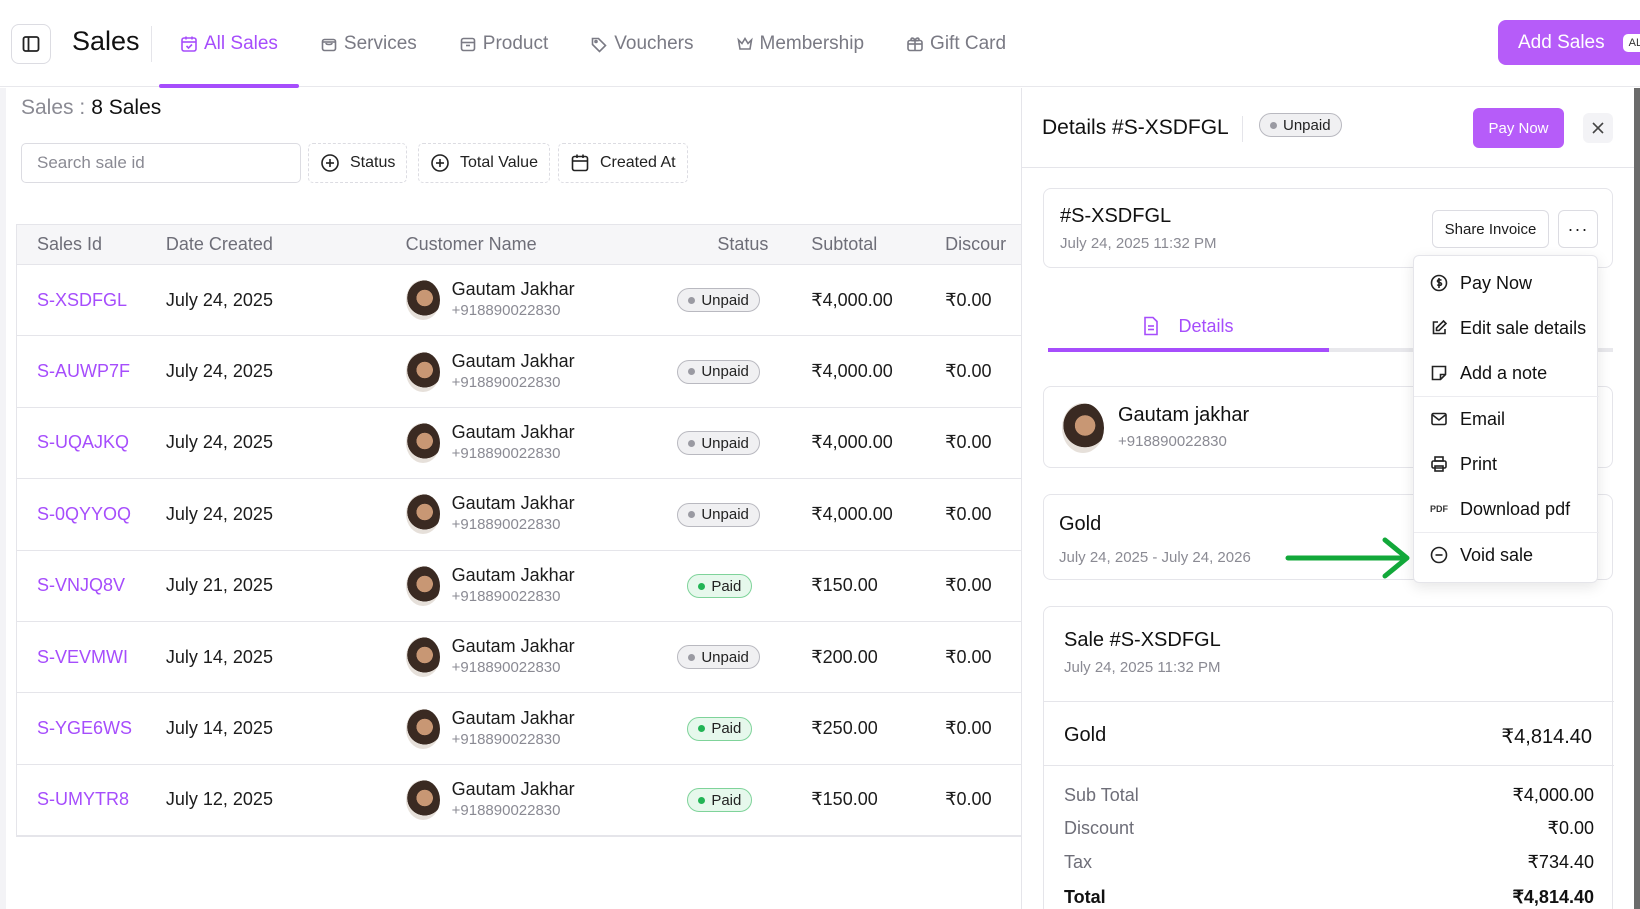 The image size is (1640, 909). I want to click on col-customer-name: Customer Name, so click(531, 244).